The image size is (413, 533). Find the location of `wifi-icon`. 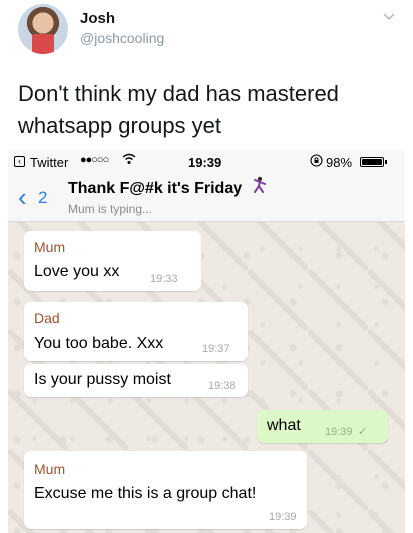

wifi-icon is located at coordinates (129, 158).